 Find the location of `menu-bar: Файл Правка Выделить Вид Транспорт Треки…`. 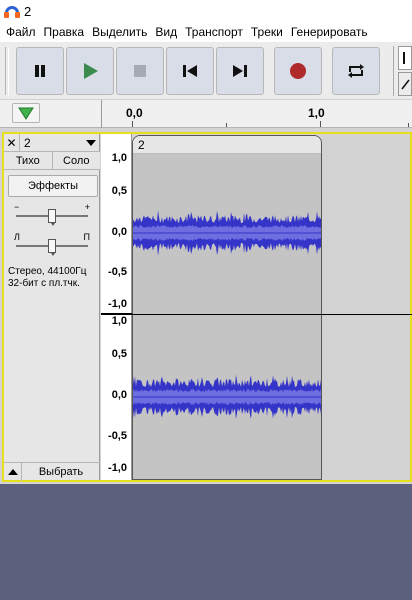

menu-bar: Файл Правка Выделить Вид Транспорт Треки… is located at coordinates (206, 32).